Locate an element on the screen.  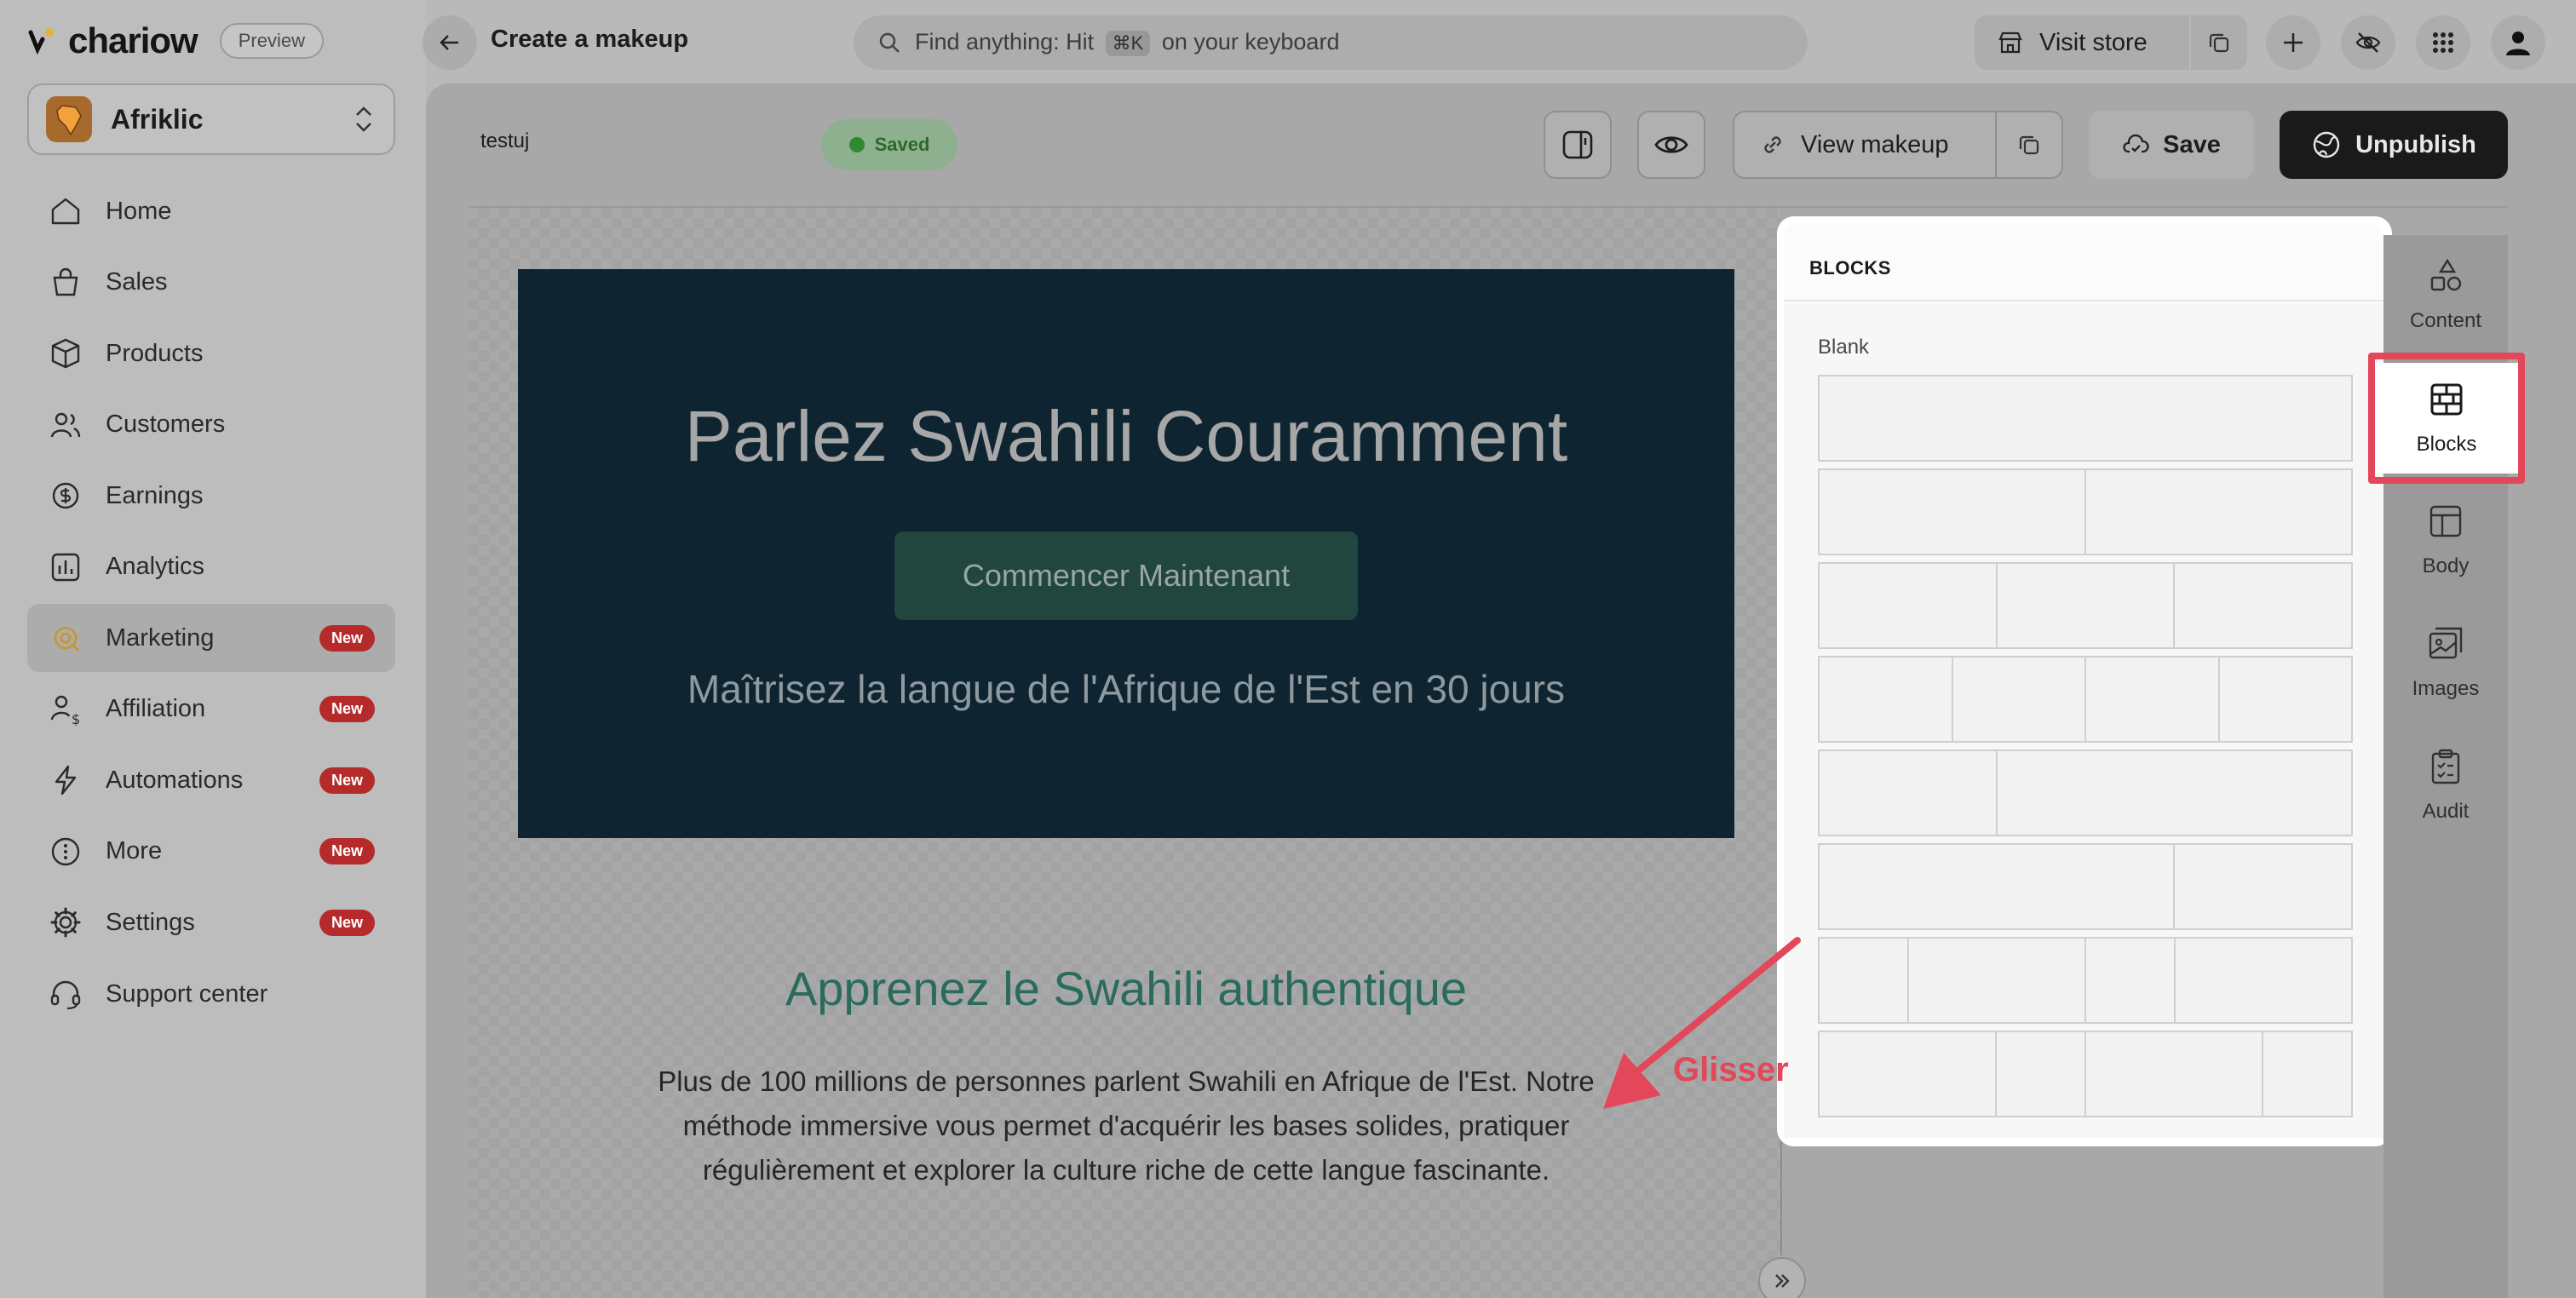
headset-icon is located at coordinates (65, 994).